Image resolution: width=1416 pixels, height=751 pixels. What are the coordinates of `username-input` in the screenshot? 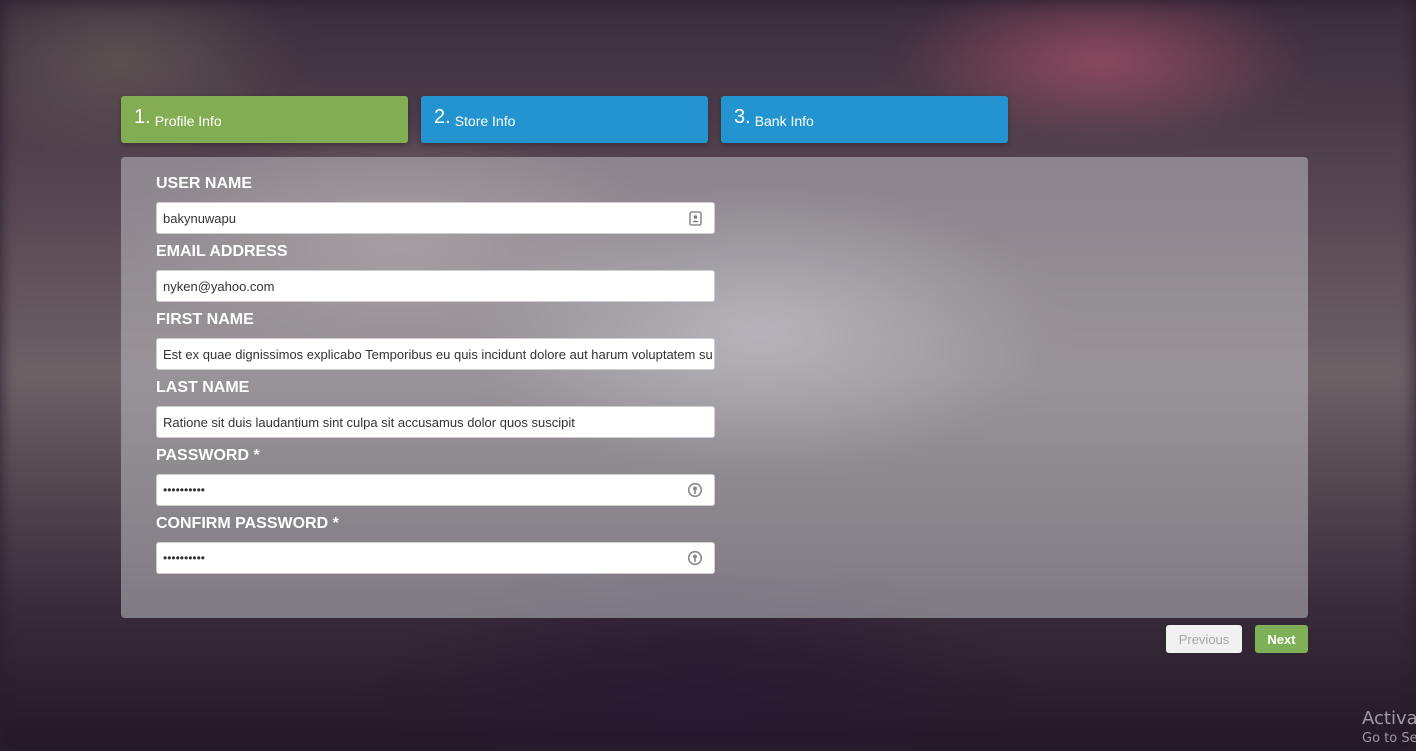 It's located at (435, 218).